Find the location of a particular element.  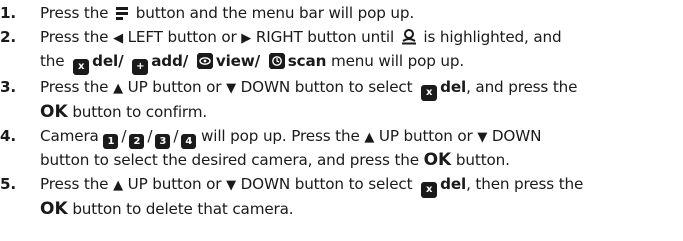

scan-label: scan is located at coordinates (307, 61).